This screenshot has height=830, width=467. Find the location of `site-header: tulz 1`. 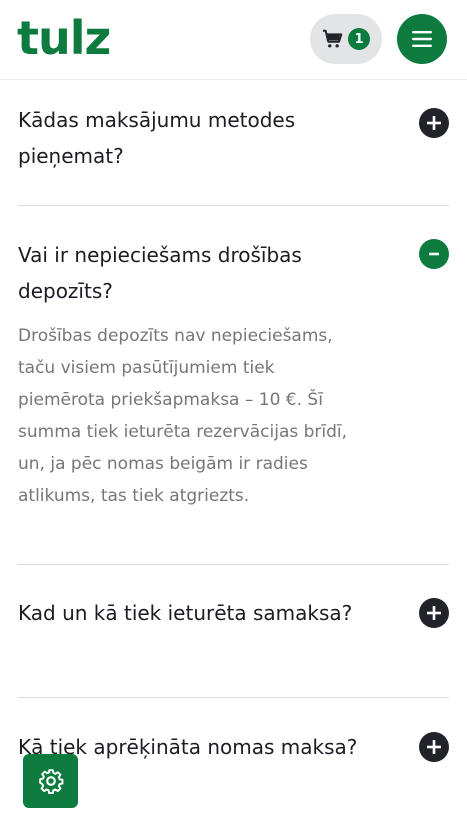

site-header: tulz 1 is located at coordinates (233, 40).